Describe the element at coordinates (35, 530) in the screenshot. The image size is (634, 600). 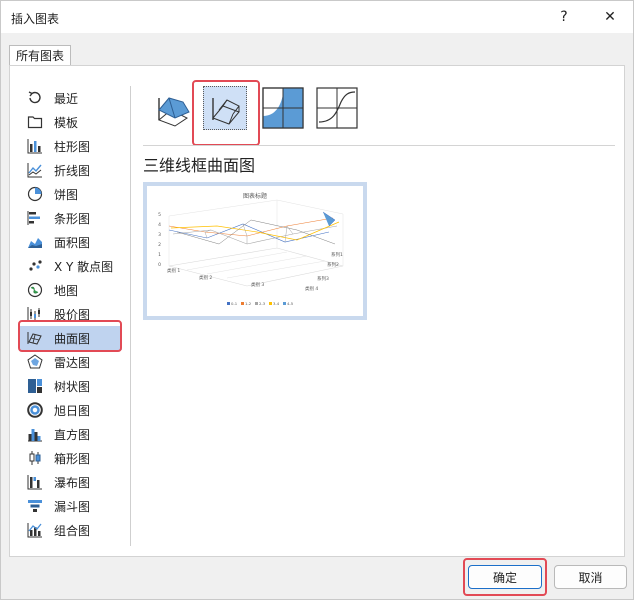
I see `combo-chart-icon` at that location.